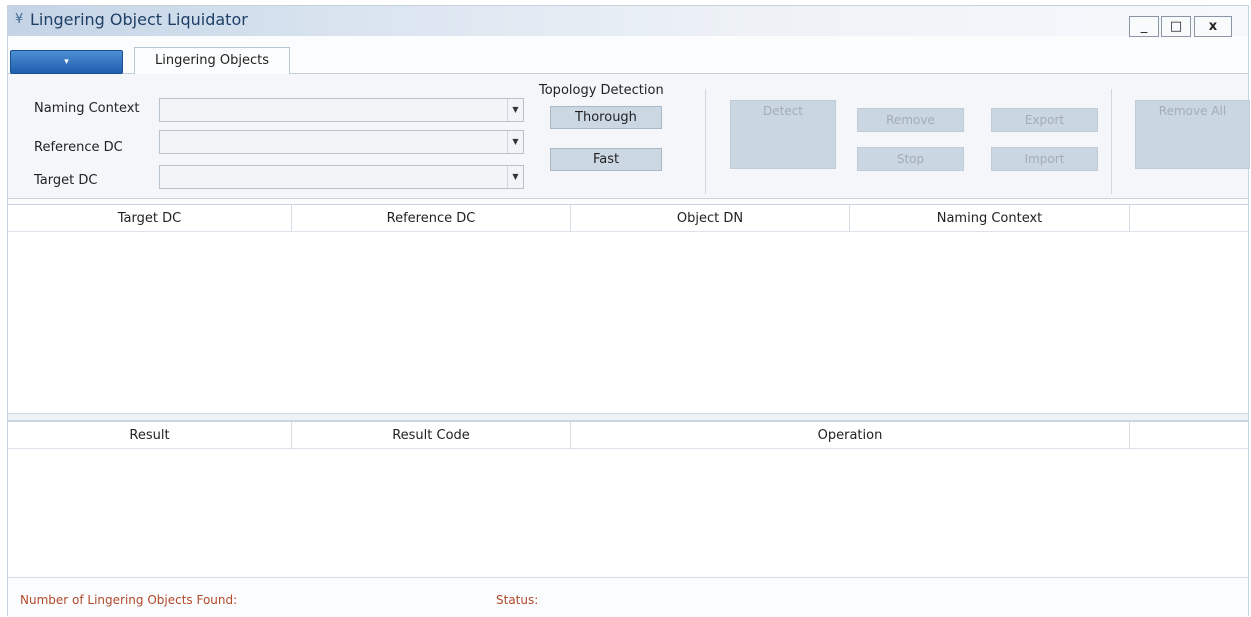  What do you see at coordinates (517, 600) in the screenshot?
I see `status-label: Status:` at bounding box center [517, 600].